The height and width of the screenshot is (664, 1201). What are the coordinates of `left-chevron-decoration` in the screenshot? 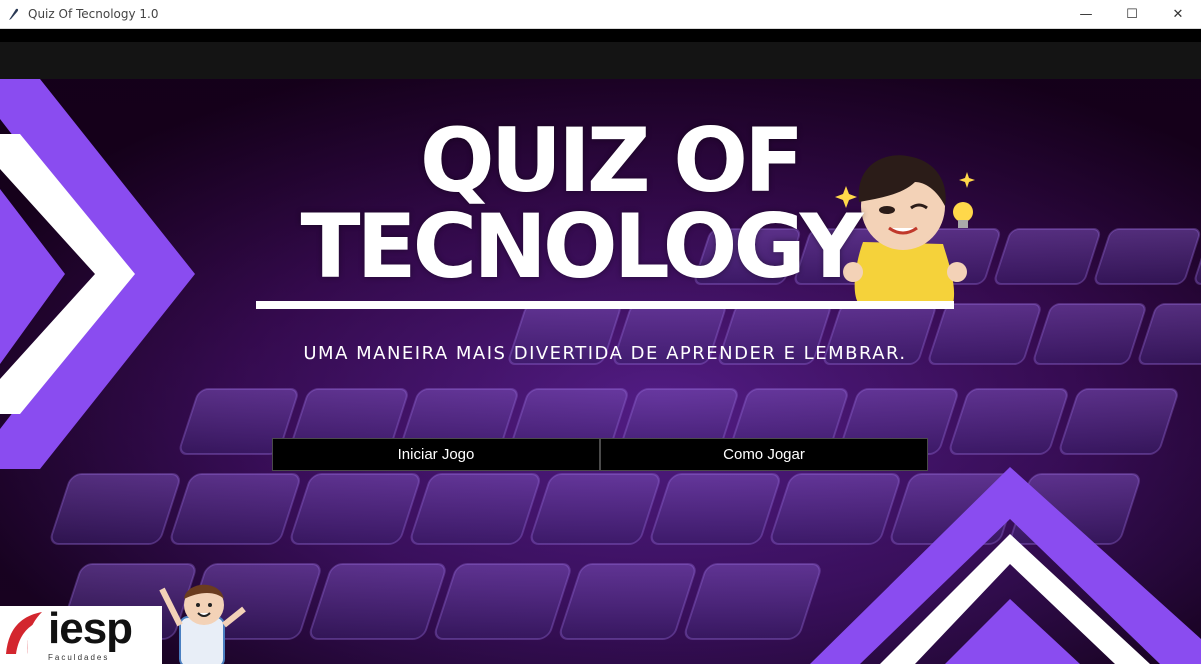 It's located at (97, 274).